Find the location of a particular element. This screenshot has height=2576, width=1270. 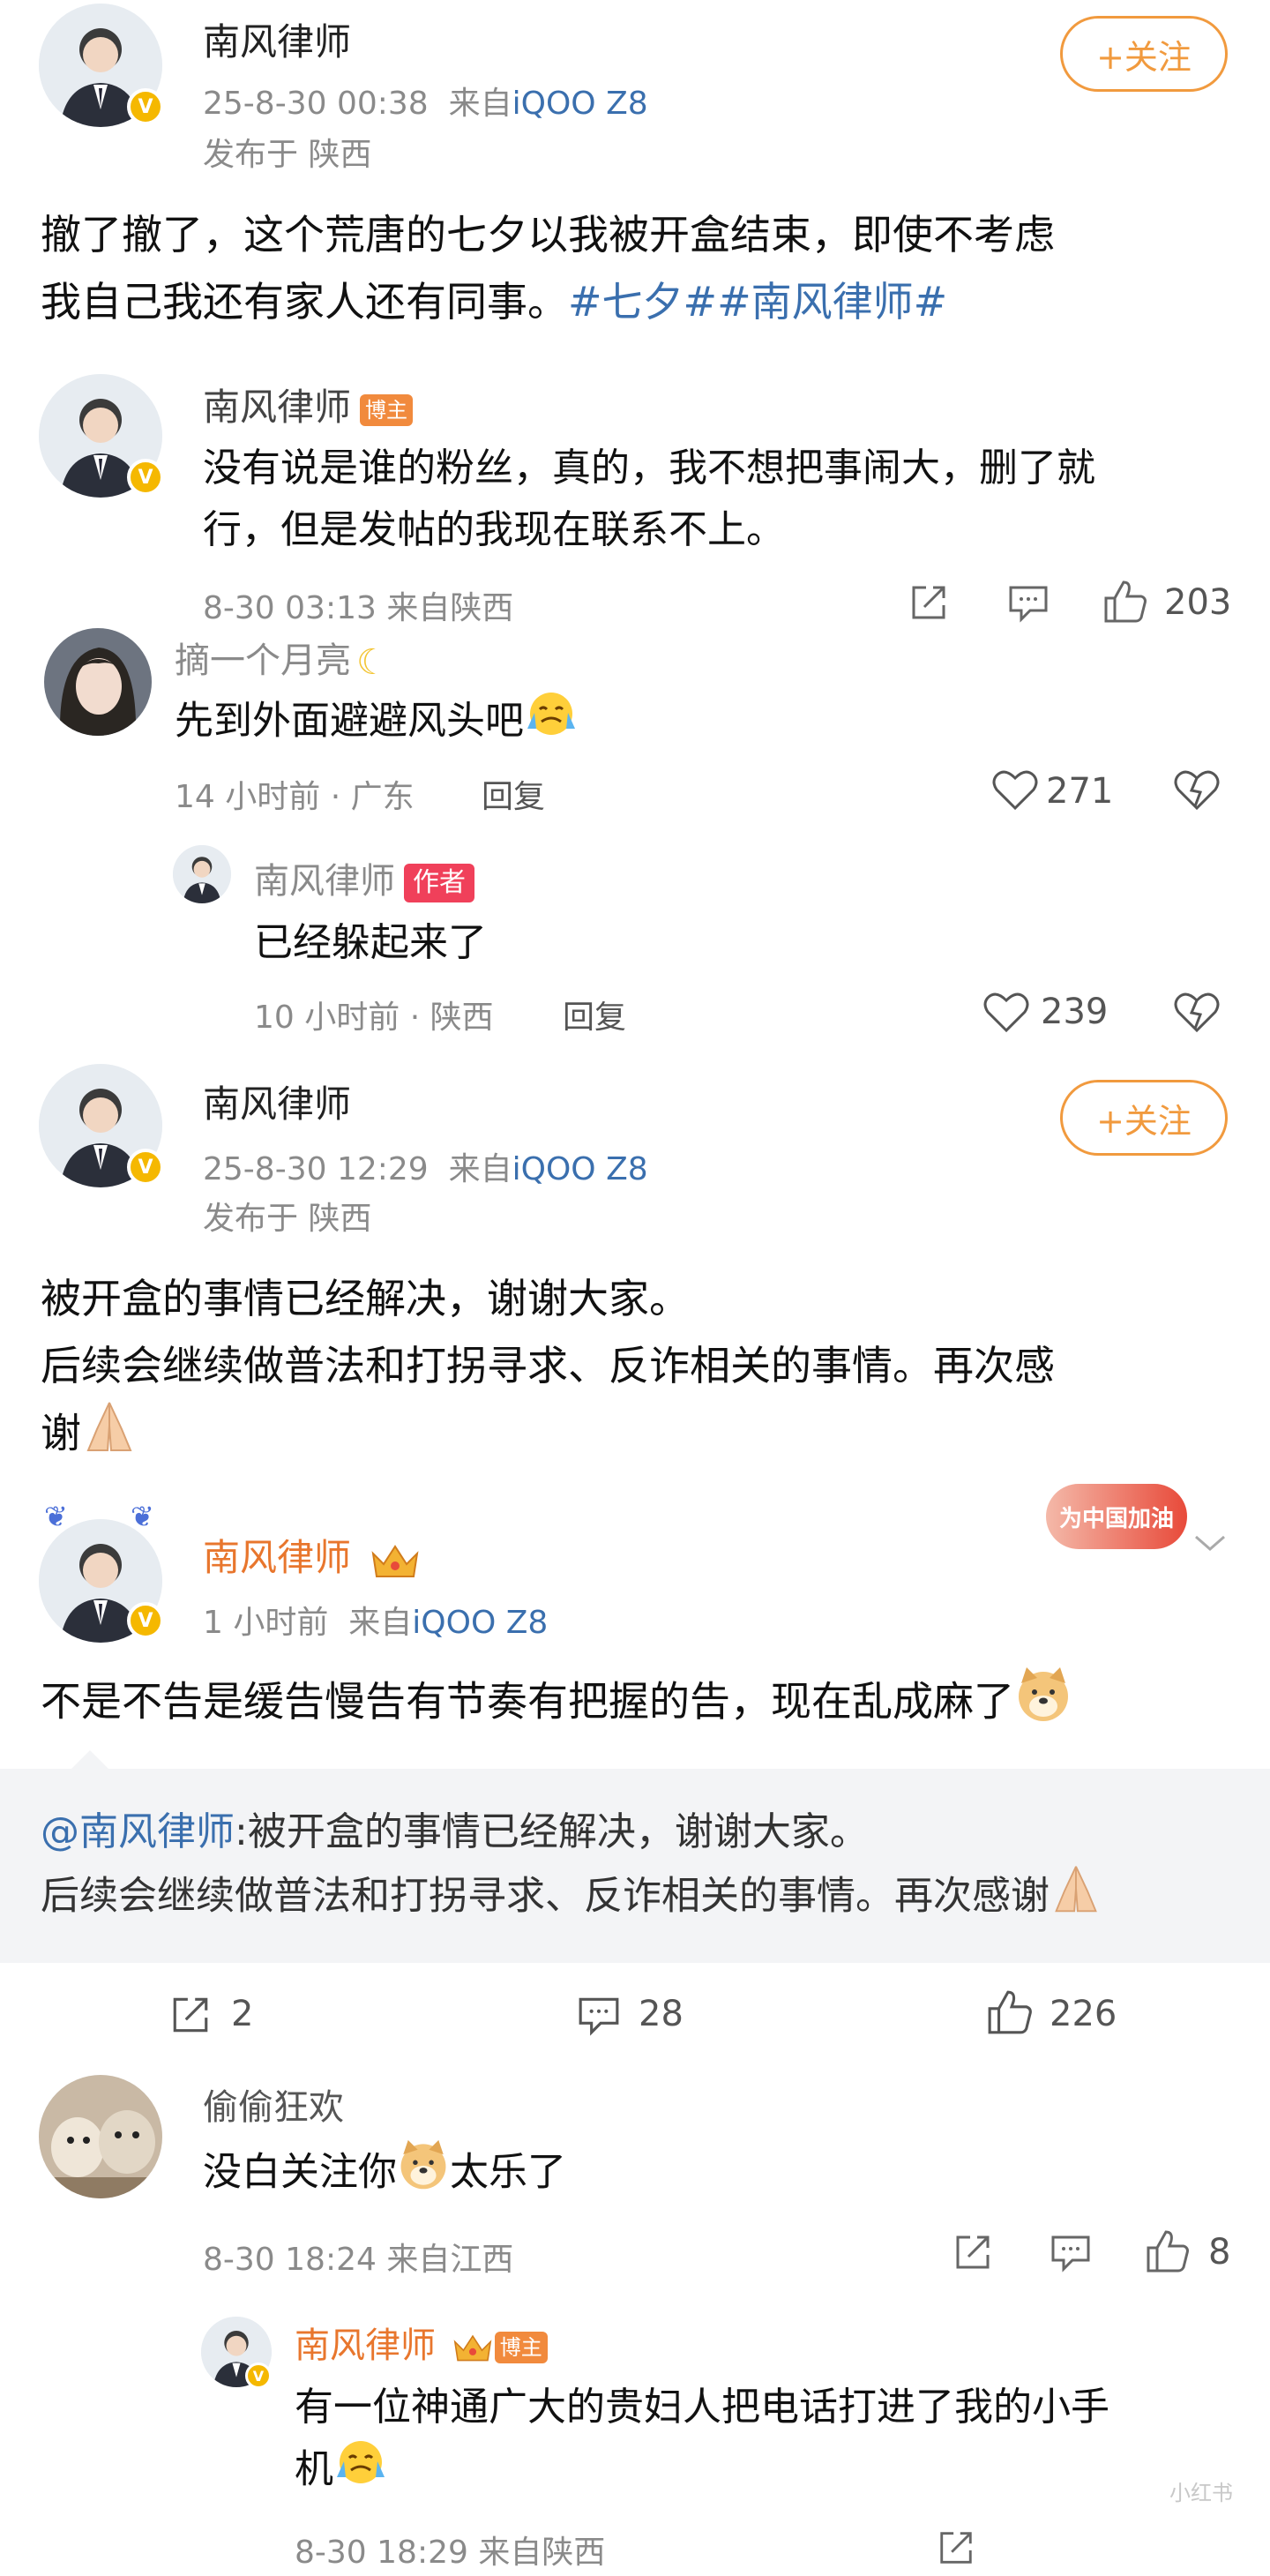

comment-text: 先到外面避避风头吧 is located at coordinates (377, 723).